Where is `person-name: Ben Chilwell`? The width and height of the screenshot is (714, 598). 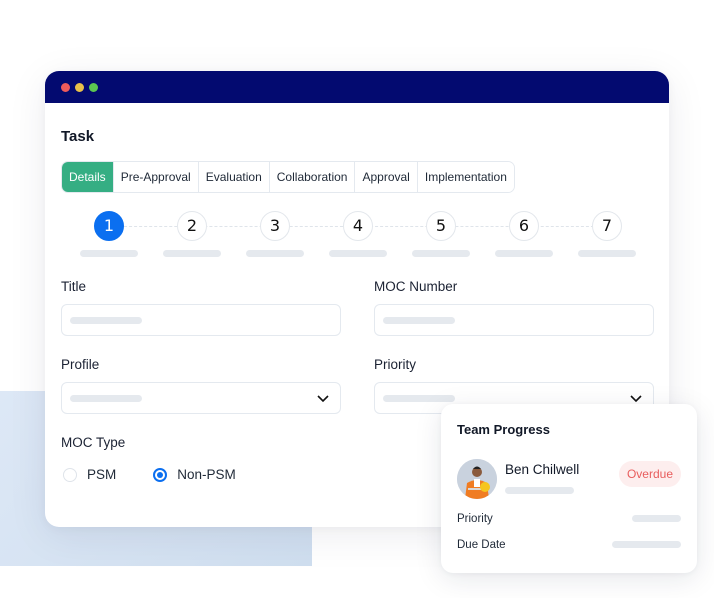
person-name: Ben Chilwell is located at coordinates (542, 469).